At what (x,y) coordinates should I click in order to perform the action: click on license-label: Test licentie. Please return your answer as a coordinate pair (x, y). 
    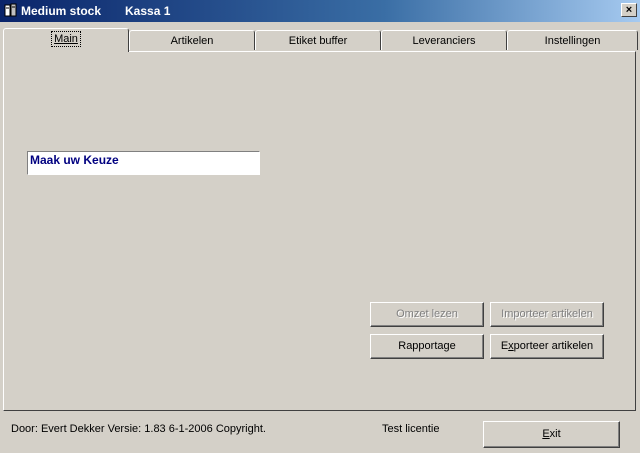
    Looking at the image, I should click on (411, 429).